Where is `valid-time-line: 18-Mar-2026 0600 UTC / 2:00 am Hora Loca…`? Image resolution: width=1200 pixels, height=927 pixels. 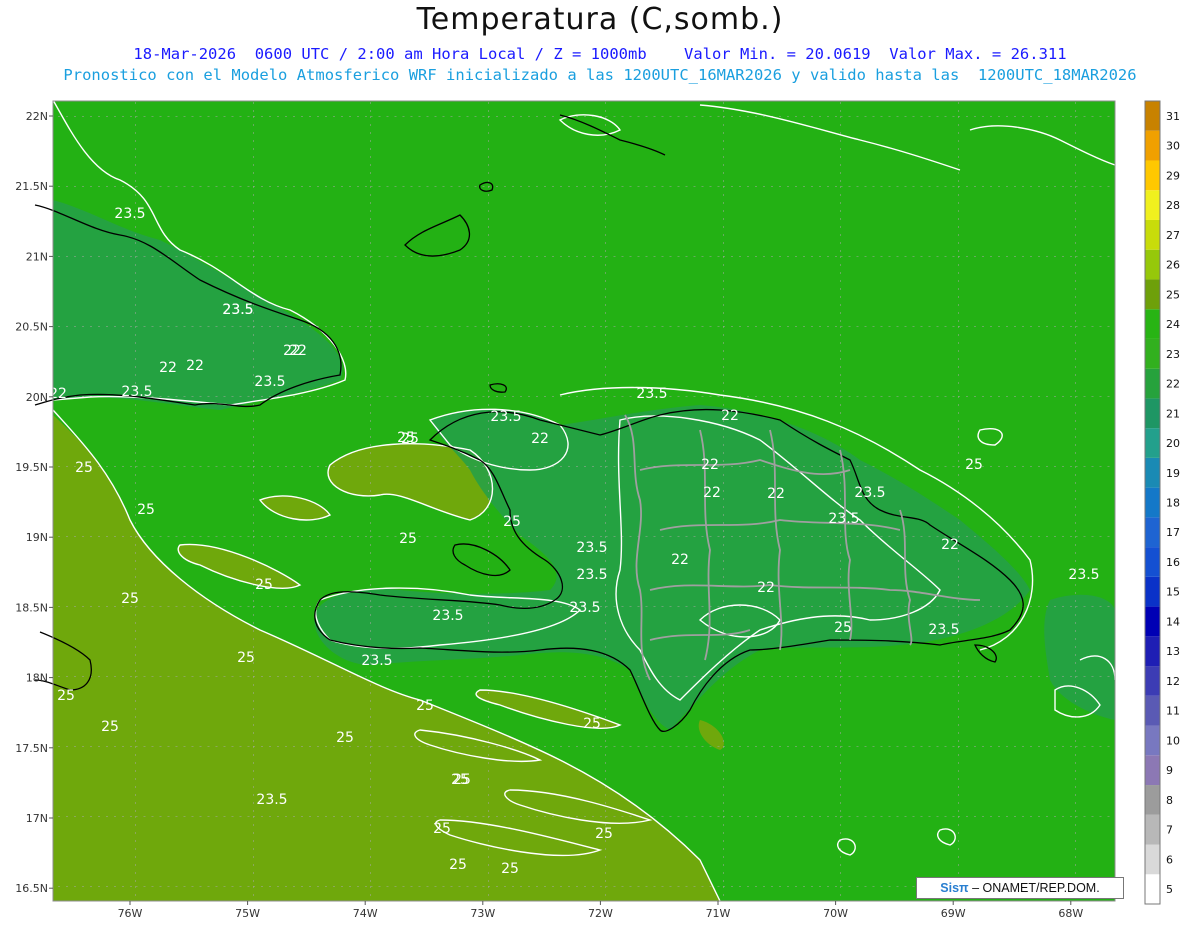
valid-time-line: 18-Mar-2026 0600 UTC / 2:00 am Hora Loca… is located at coordinates (600, 54).